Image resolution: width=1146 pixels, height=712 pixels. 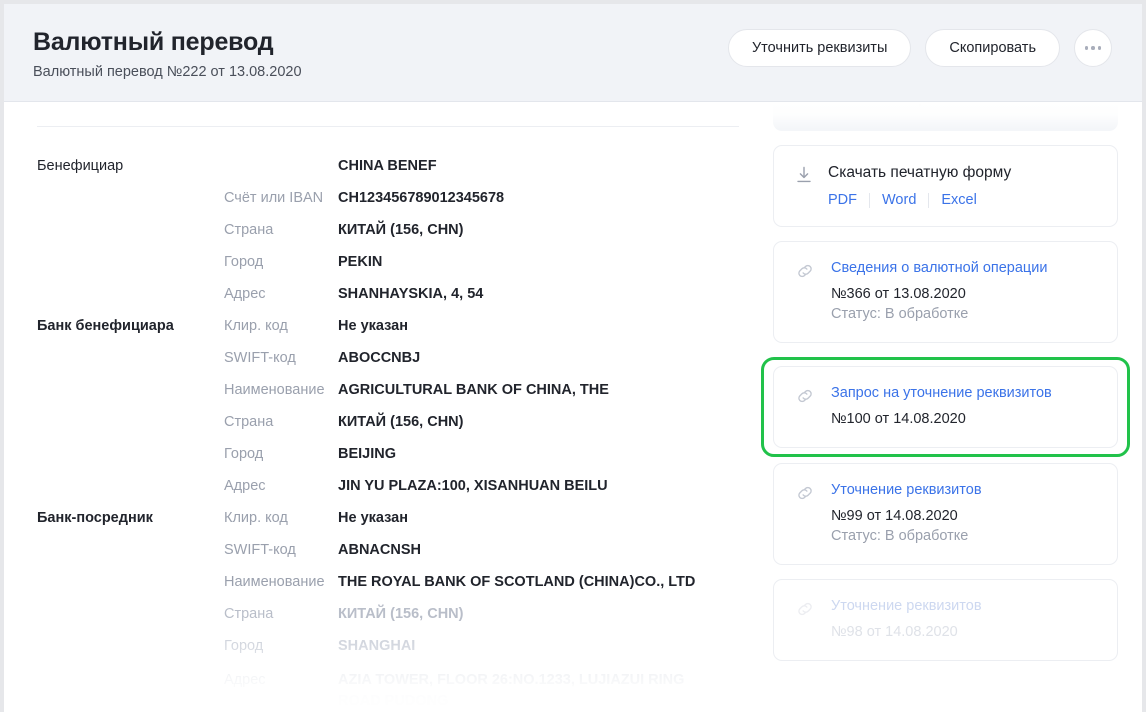 I want to click on detail-group-label: Банк-посредник, so click(x=95, y=518).